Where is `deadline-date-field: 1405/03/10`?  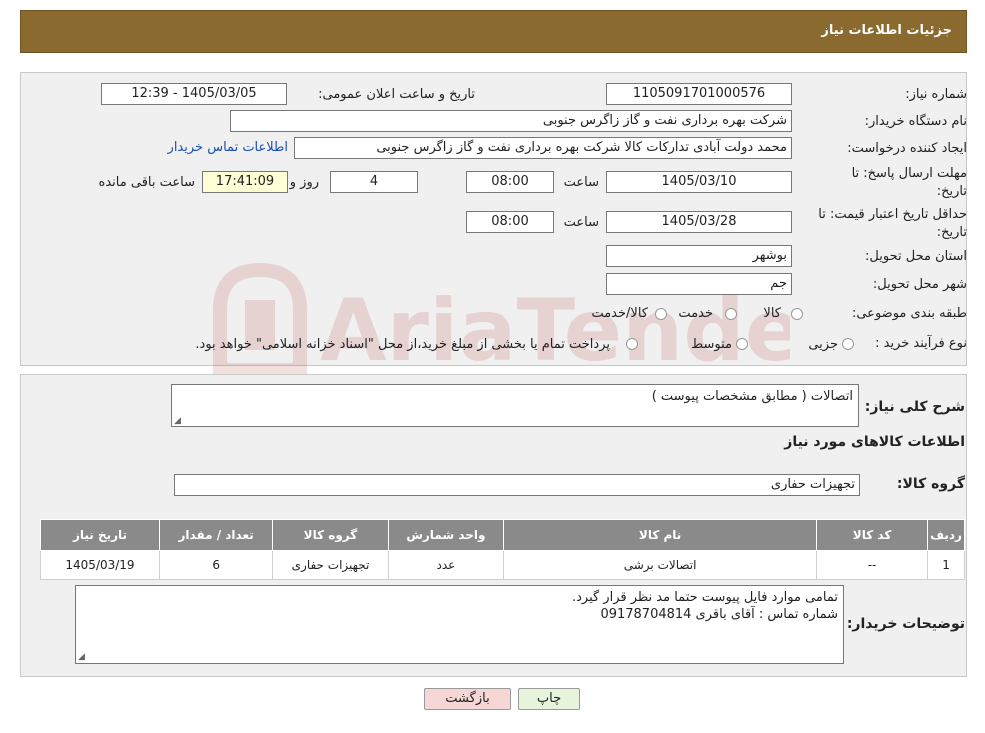
deadline-date-field: 1405/03/10 is located at coordinates (699, 182).